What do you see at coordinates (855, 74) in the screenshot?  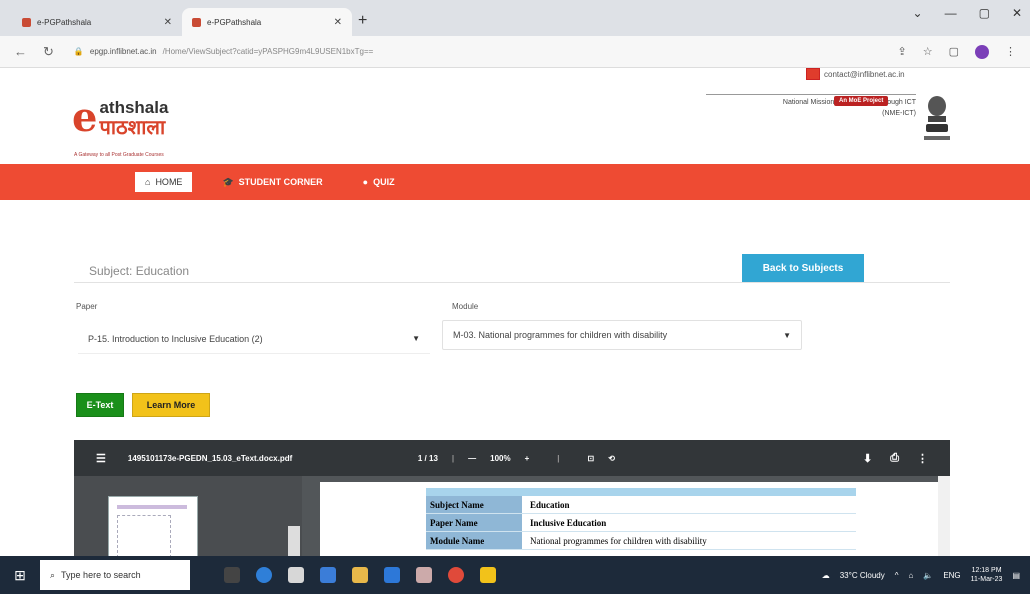 I see `contact-email: contact@inflibnet.ac.in` at bounding box center [855, 74].